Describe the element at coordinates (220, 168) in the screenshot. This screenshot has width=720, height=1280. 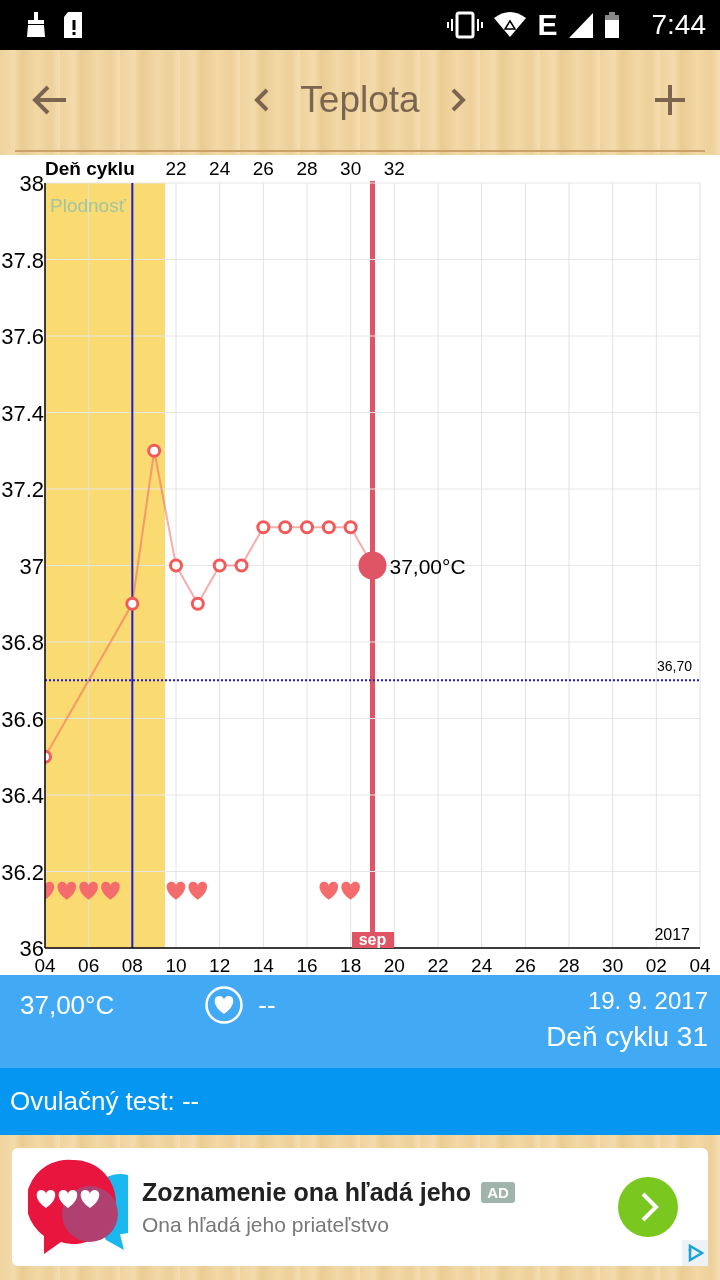
I see `cycle-day-tick-label: 24` at that location.